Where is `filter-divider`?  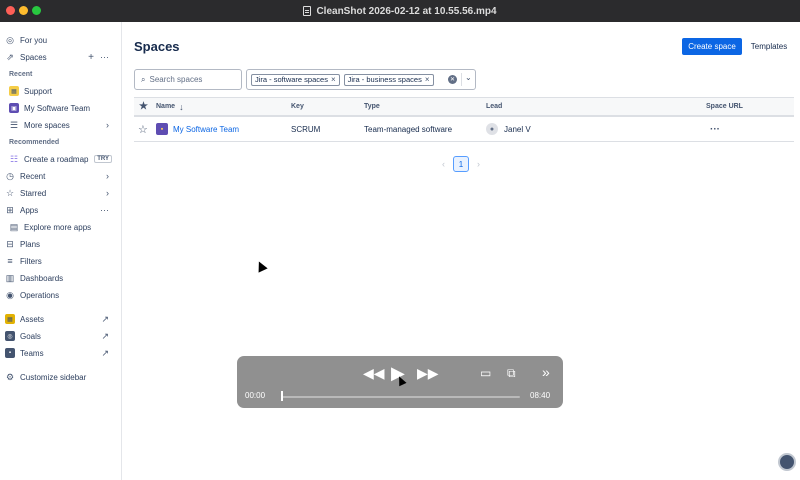 filter-divider is located at coordinates (461, 79).